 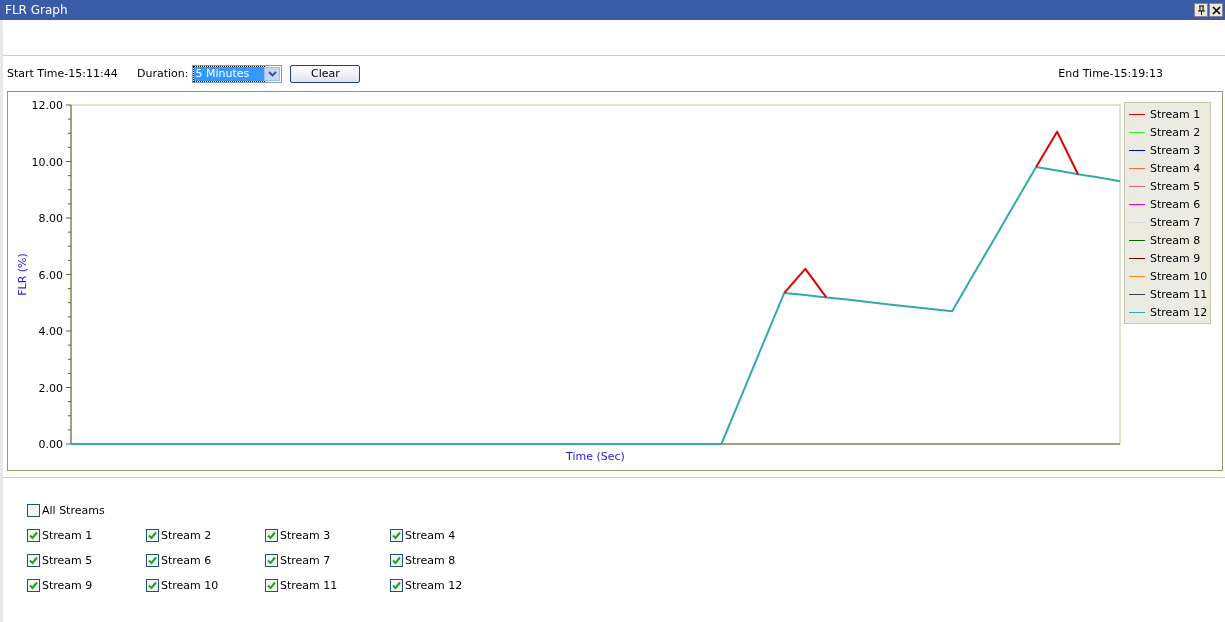 What do you see at coordinates (325, 73) in the screenshot?
I see `clear-button: Clear` at bounding box center [325, 73].